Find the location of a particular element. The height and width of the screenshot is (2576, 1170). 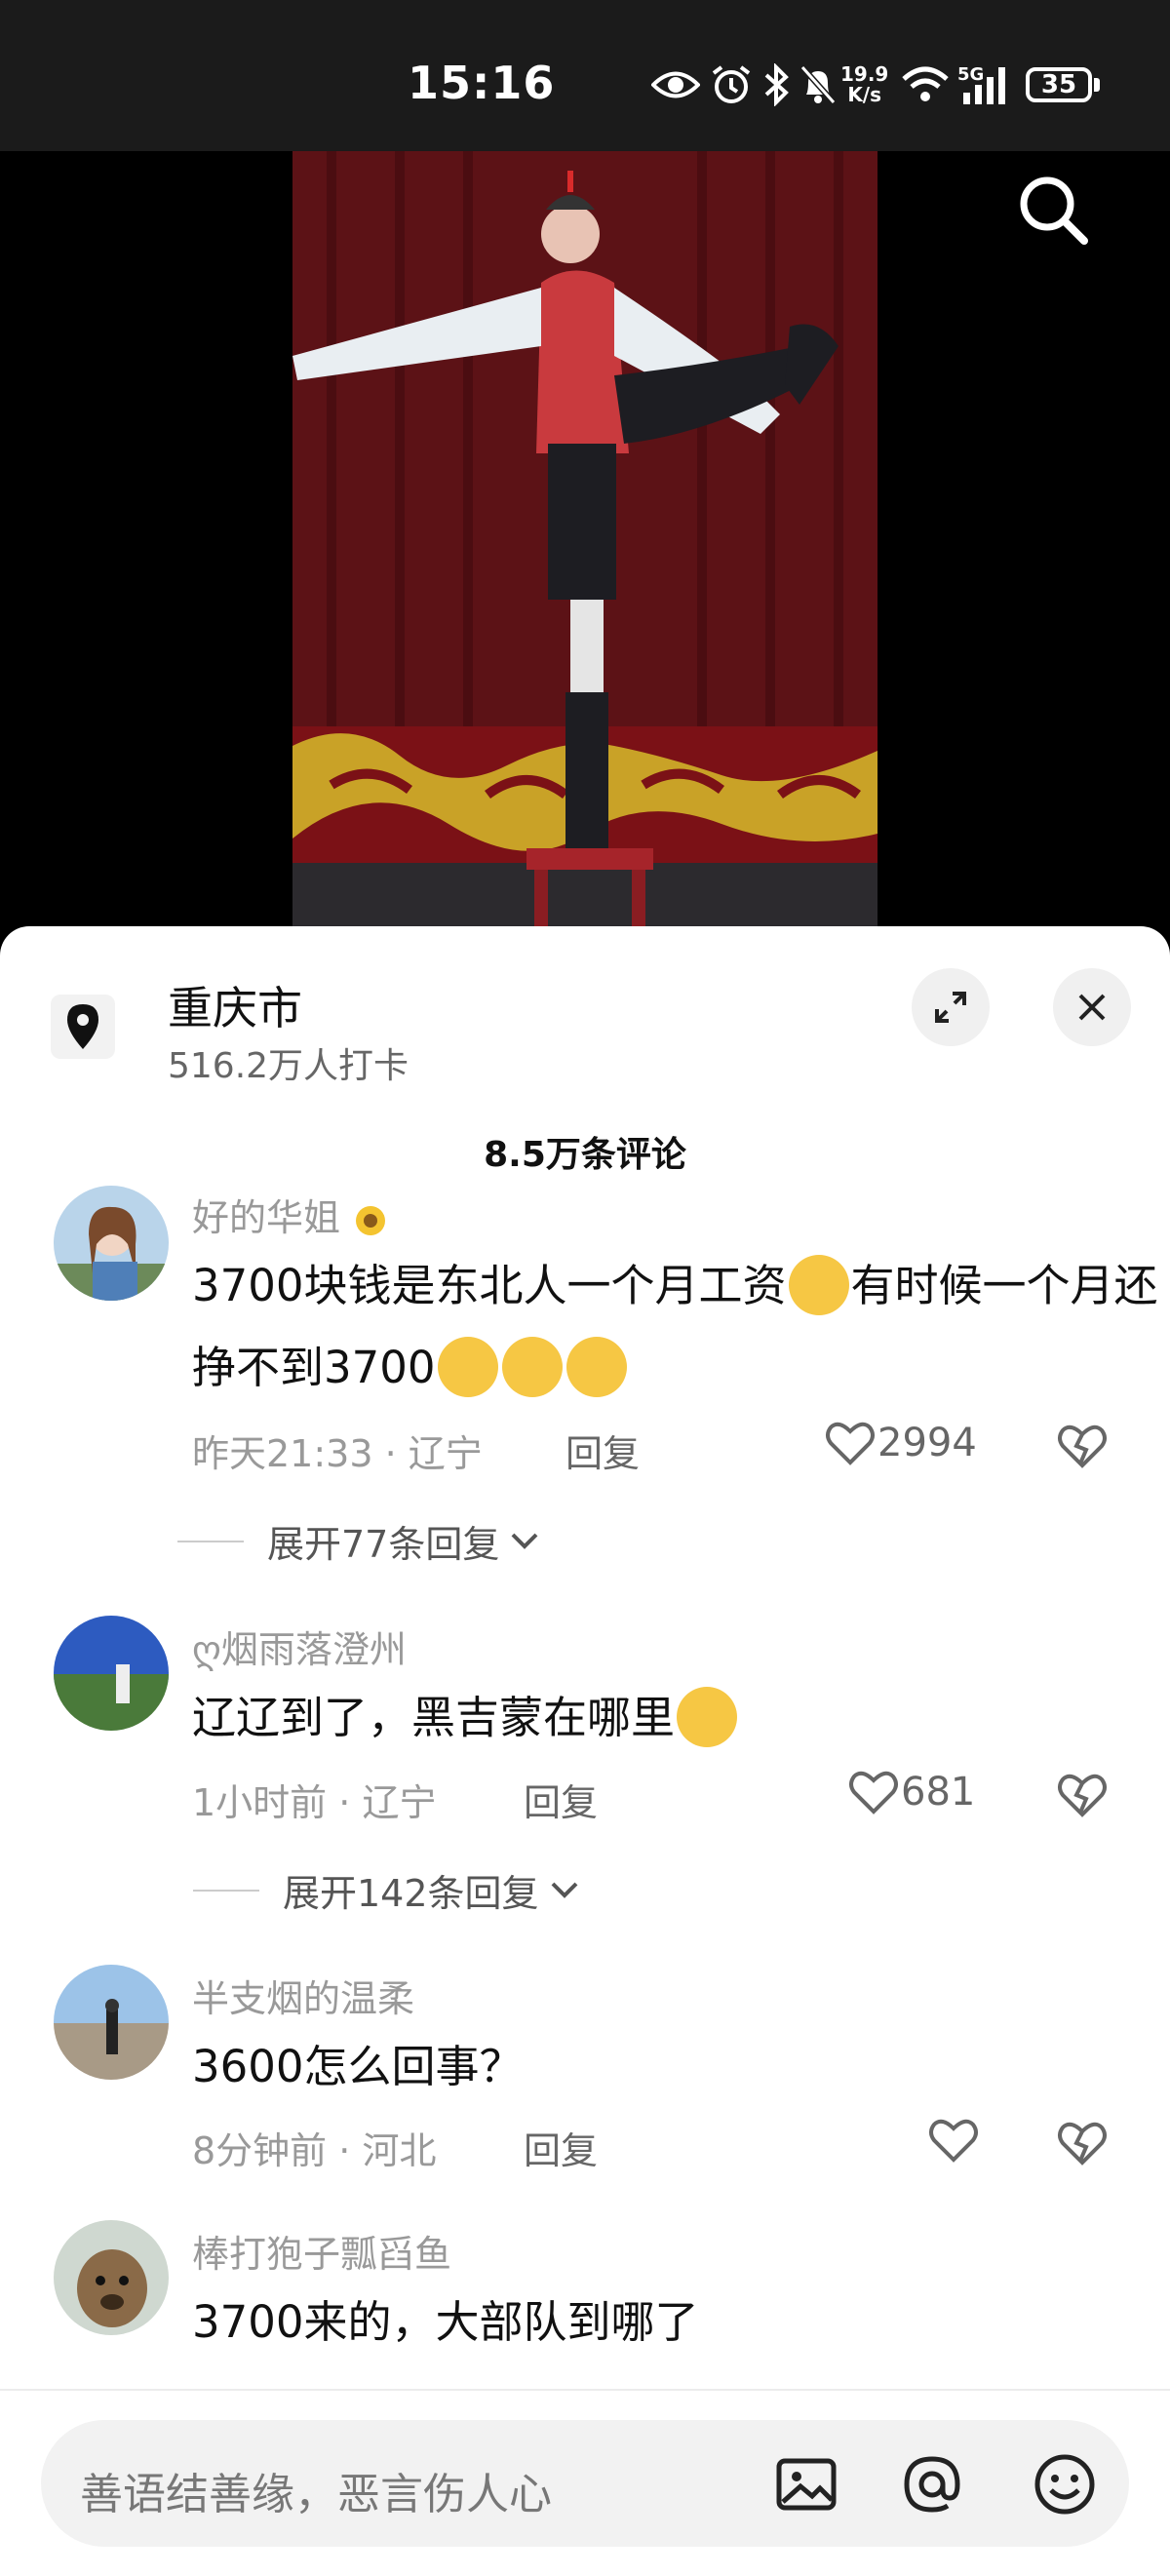

location-checkins: 516.2万人打卡 is located at coordinates (289, 1066).